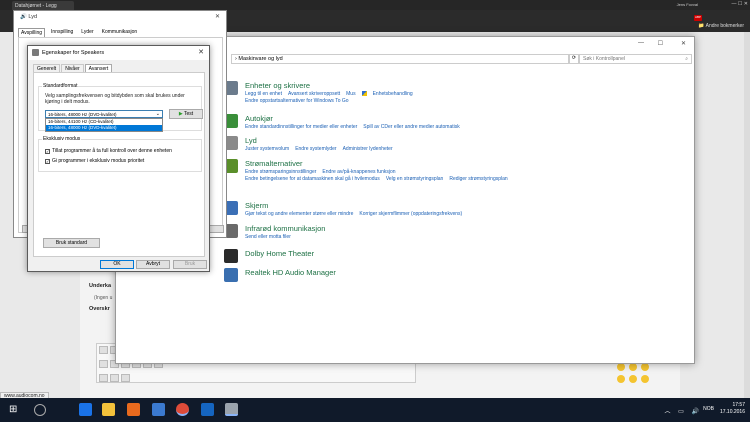 The image size is (750, 422). Describe the element at coordinates (350, 94) in the screenshot. I see `category-link: Mus` at that location.